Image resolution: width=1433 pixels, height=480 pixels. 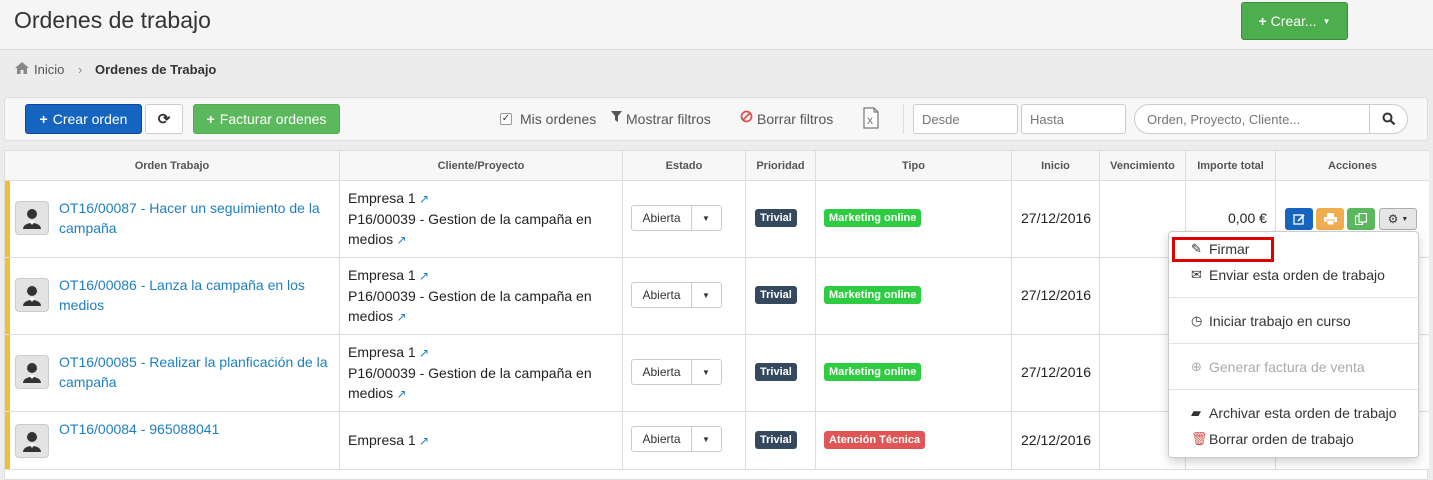 What do you see at coordinates (506, 119) in the screenshot?
I see `my-orders-checkbox: ✓` at bounding box center [506, 119].